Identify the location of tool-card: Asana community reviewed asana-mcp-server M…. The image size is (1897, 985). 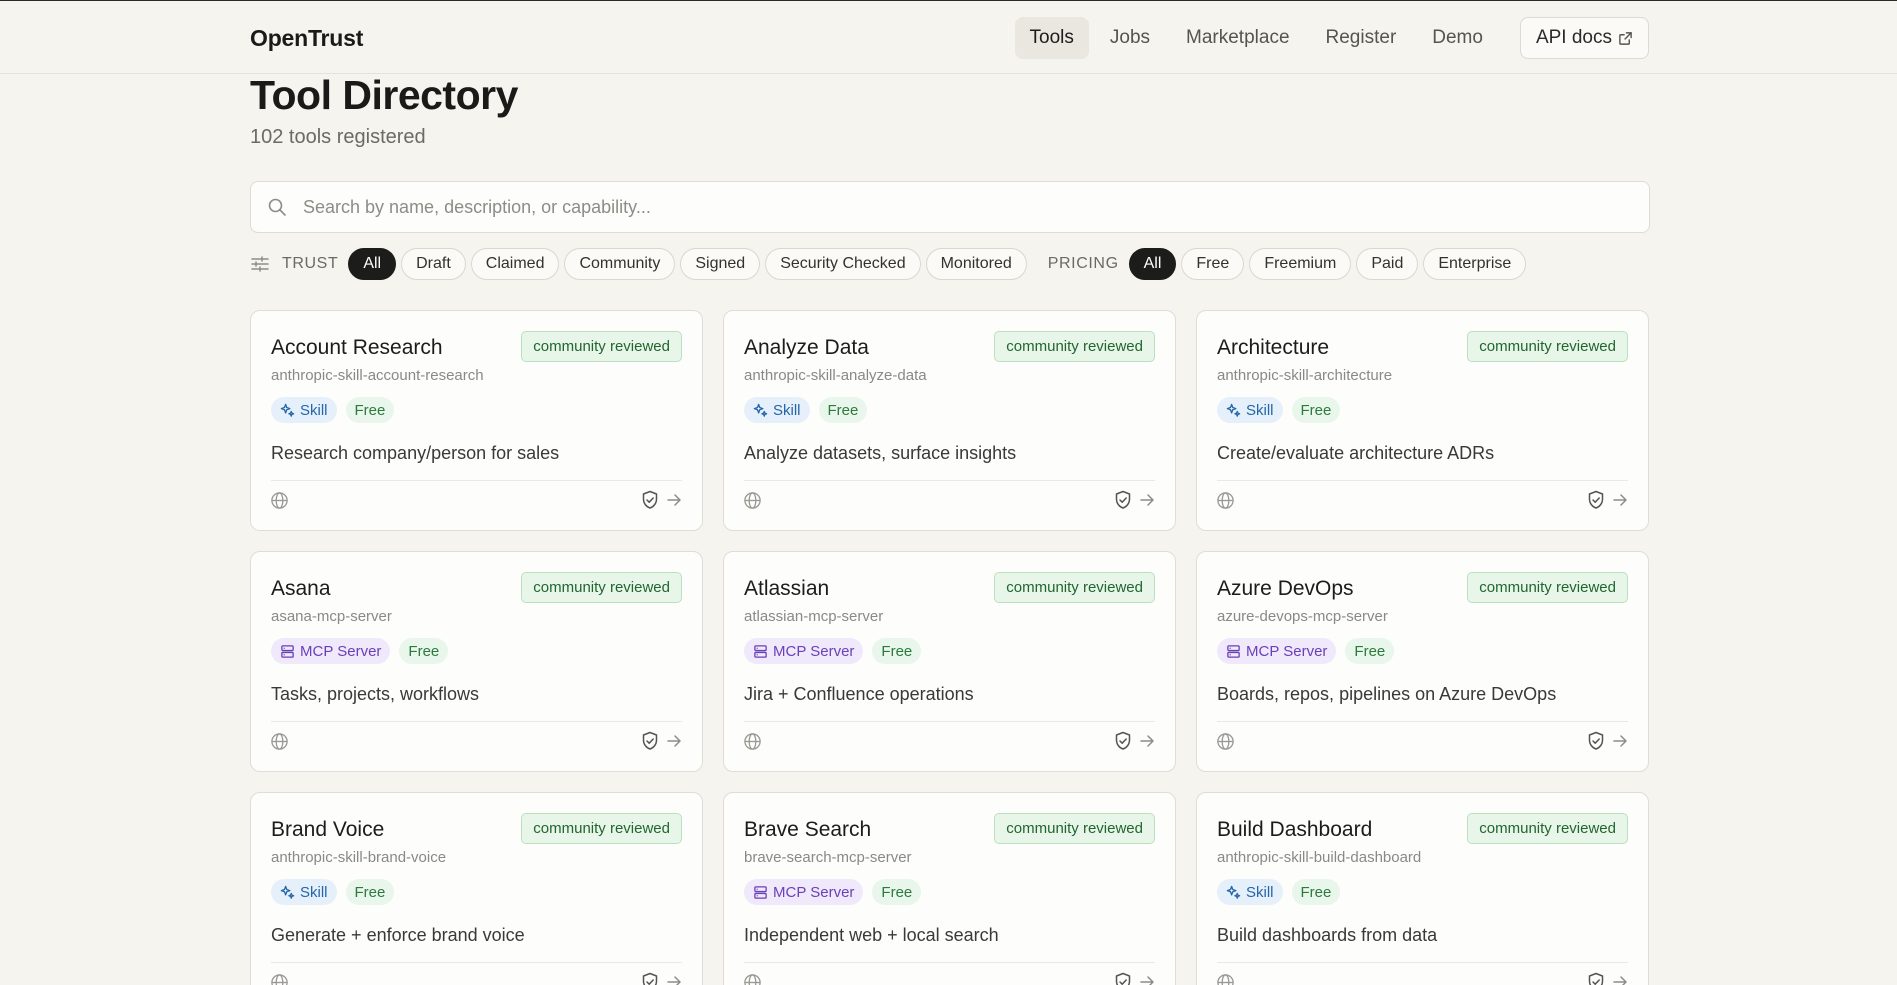
(476, 661).